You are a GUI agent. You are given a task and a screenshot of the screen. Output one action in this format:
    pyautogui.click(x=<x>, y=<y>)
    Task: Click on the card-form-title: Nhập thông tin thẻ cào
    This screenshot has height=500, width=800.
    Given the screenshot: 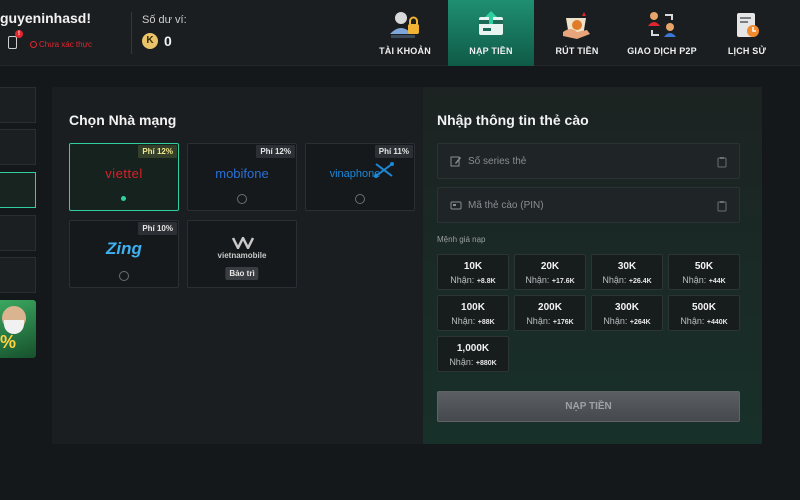 What is the action you would take?
    pyautogui.click(x=513, y=120)
    